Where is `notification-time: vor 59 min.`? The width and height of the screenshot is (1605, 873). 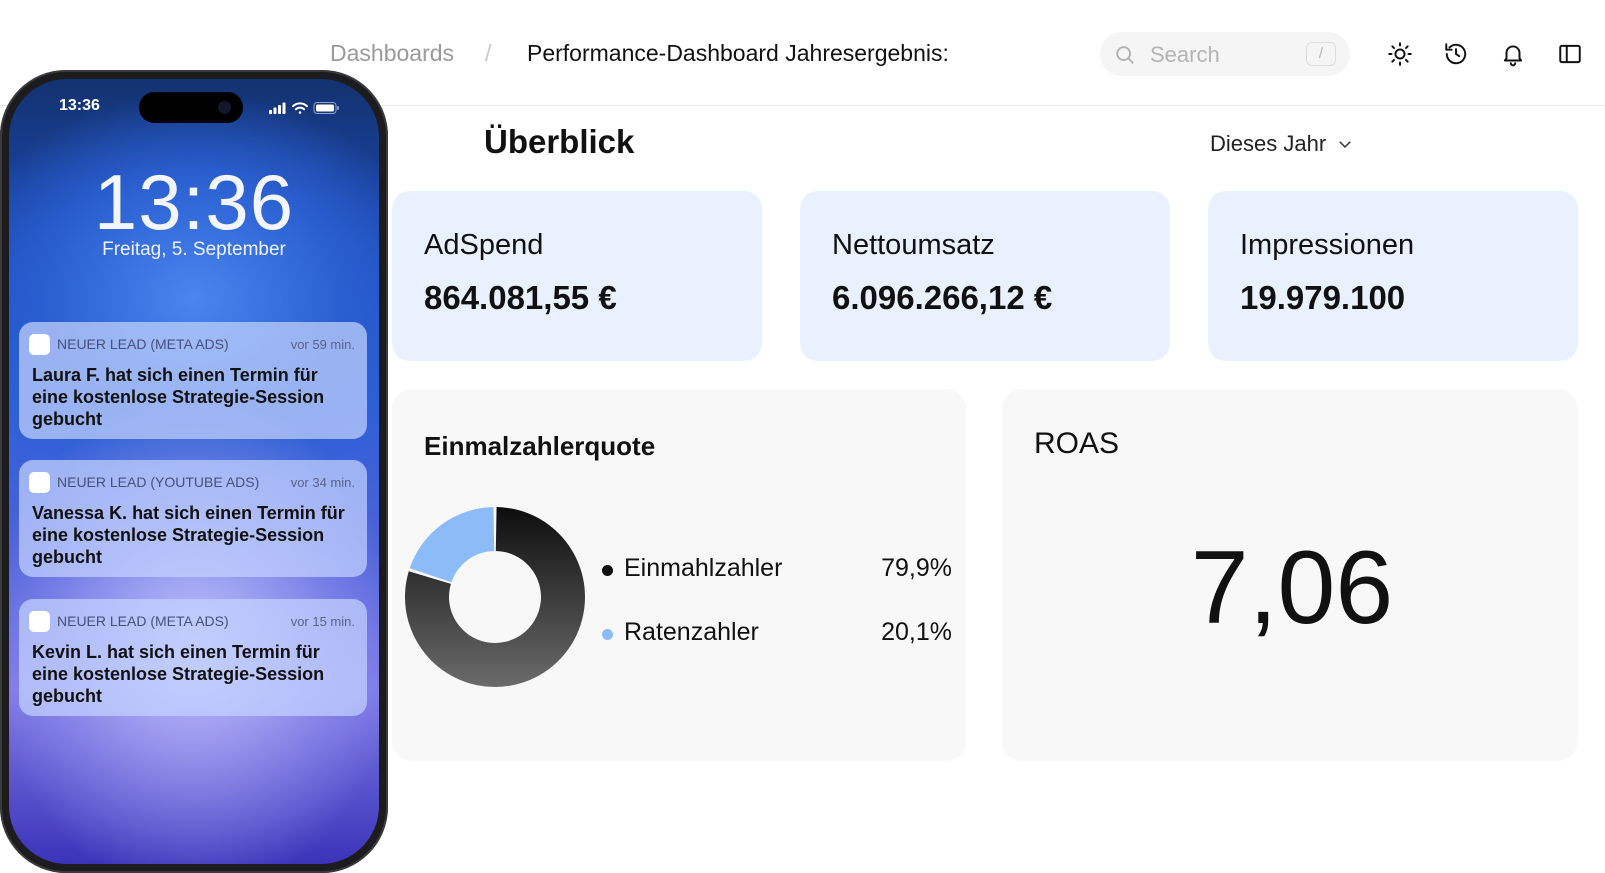
notification-time: vor 59 min. is located at coordinates (322, 344).